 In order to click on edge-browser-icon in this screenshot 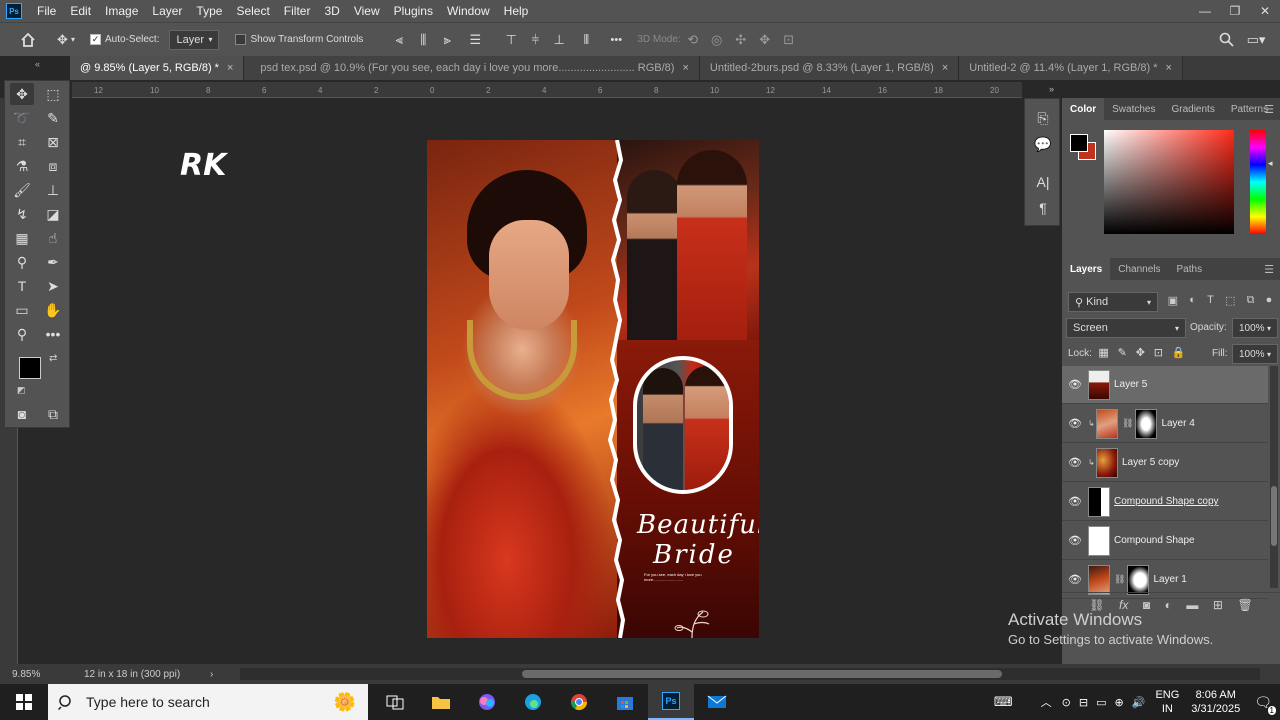, I will do `click(533, 702)`.